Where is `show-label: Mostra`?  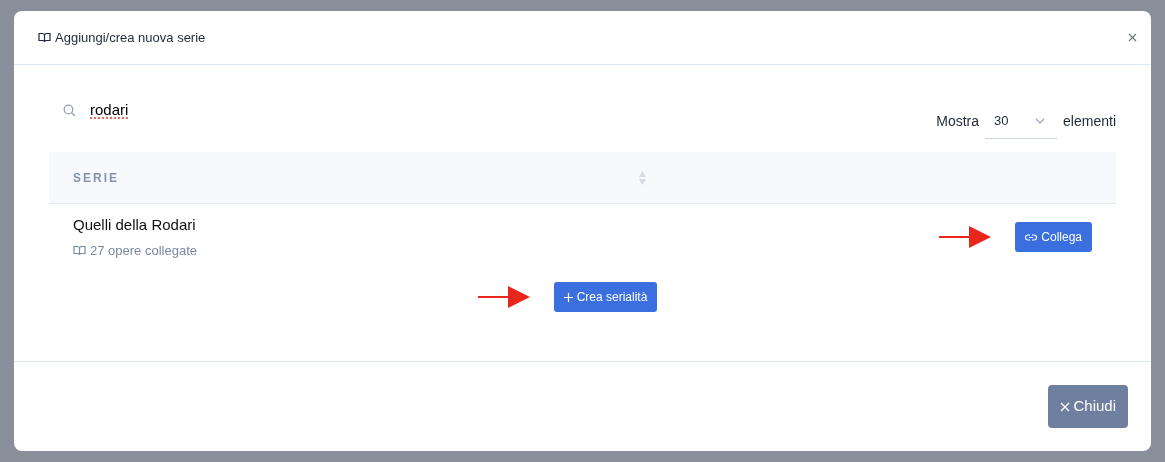
show-label: Mostra is located at coordinates (958, 121).